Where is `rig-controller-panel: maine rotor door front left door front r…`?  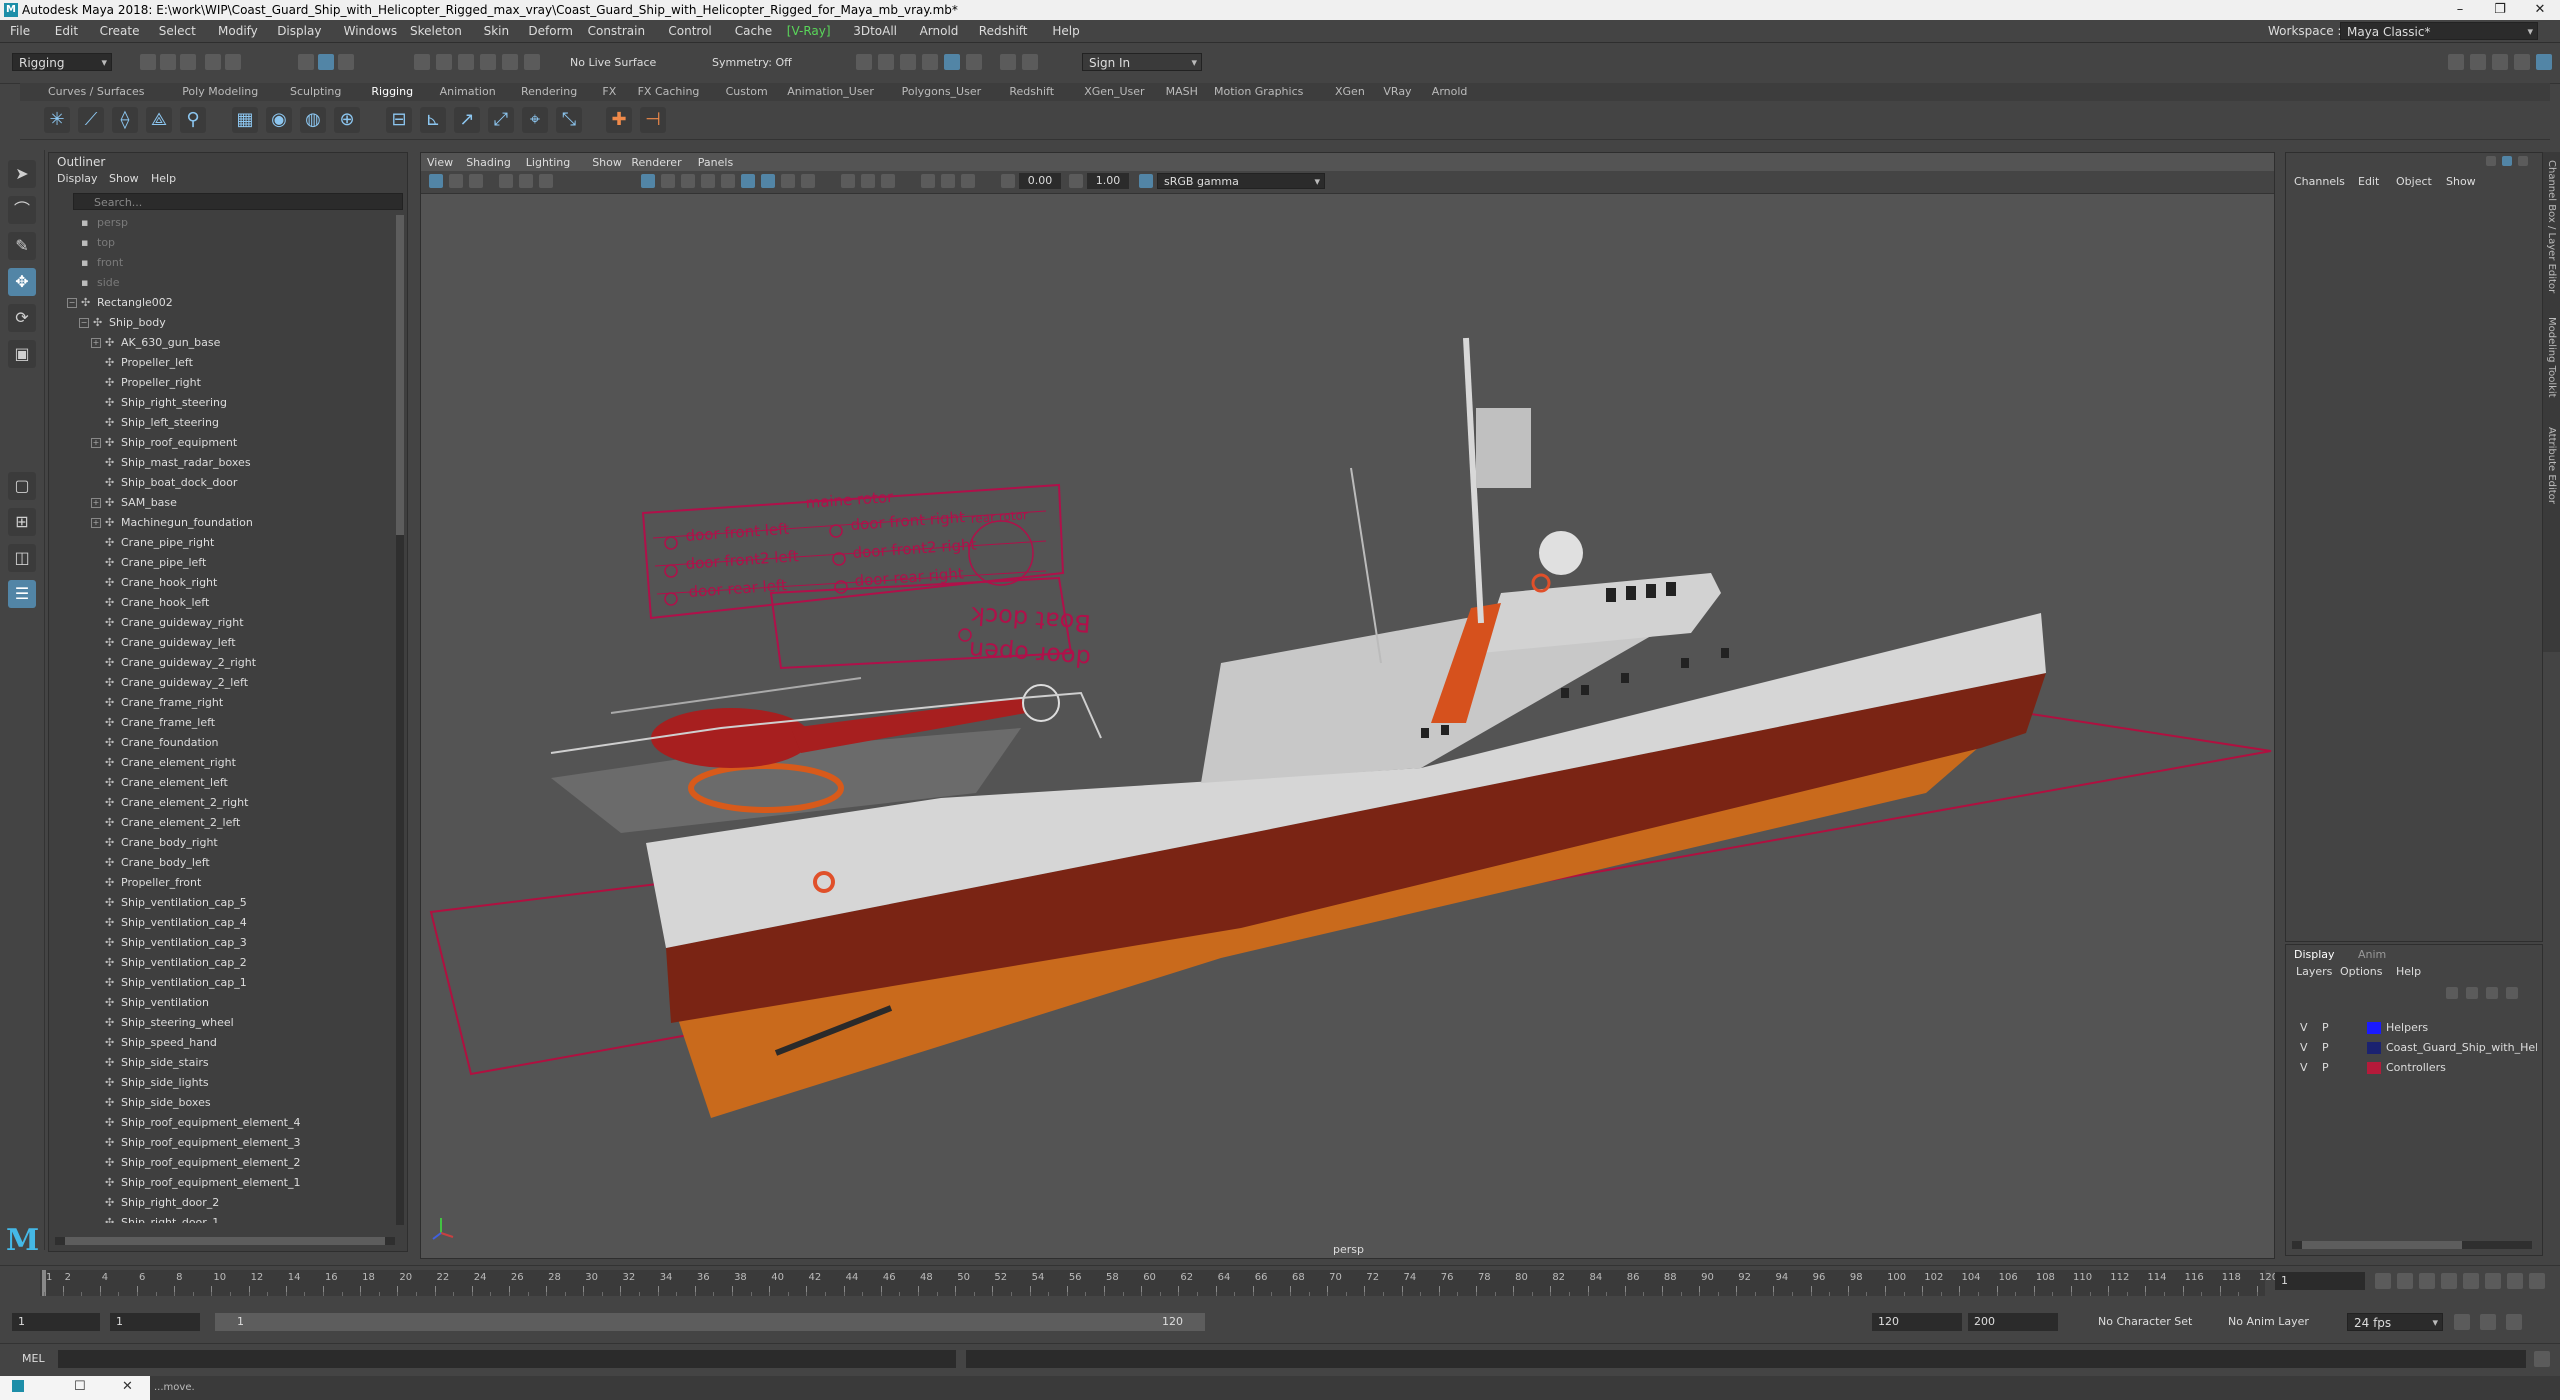
rig-controller-panel: maine rotor door front left door front r… is located at coordinates (901, 613).